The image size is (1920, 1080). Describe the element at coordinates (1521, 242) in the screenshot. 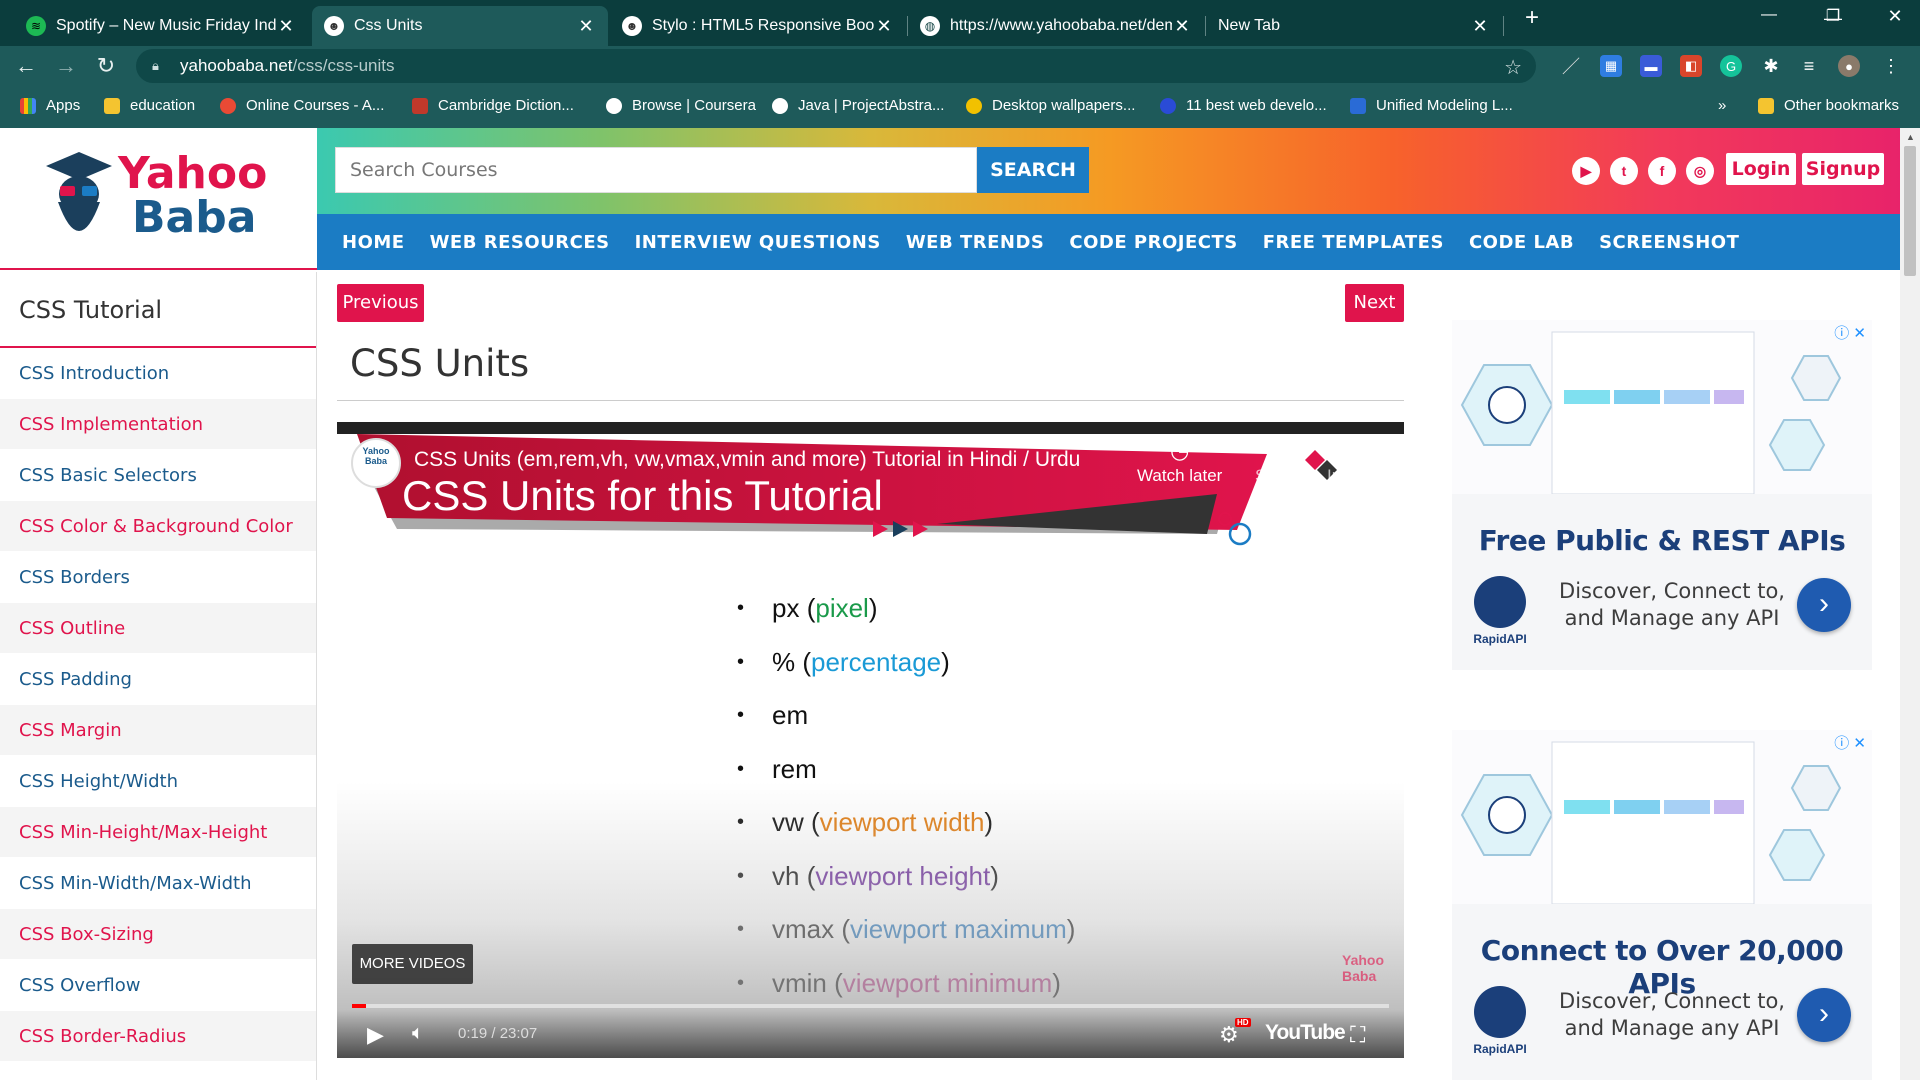

I see `nav-code-lab: CODE LAB` at that location.